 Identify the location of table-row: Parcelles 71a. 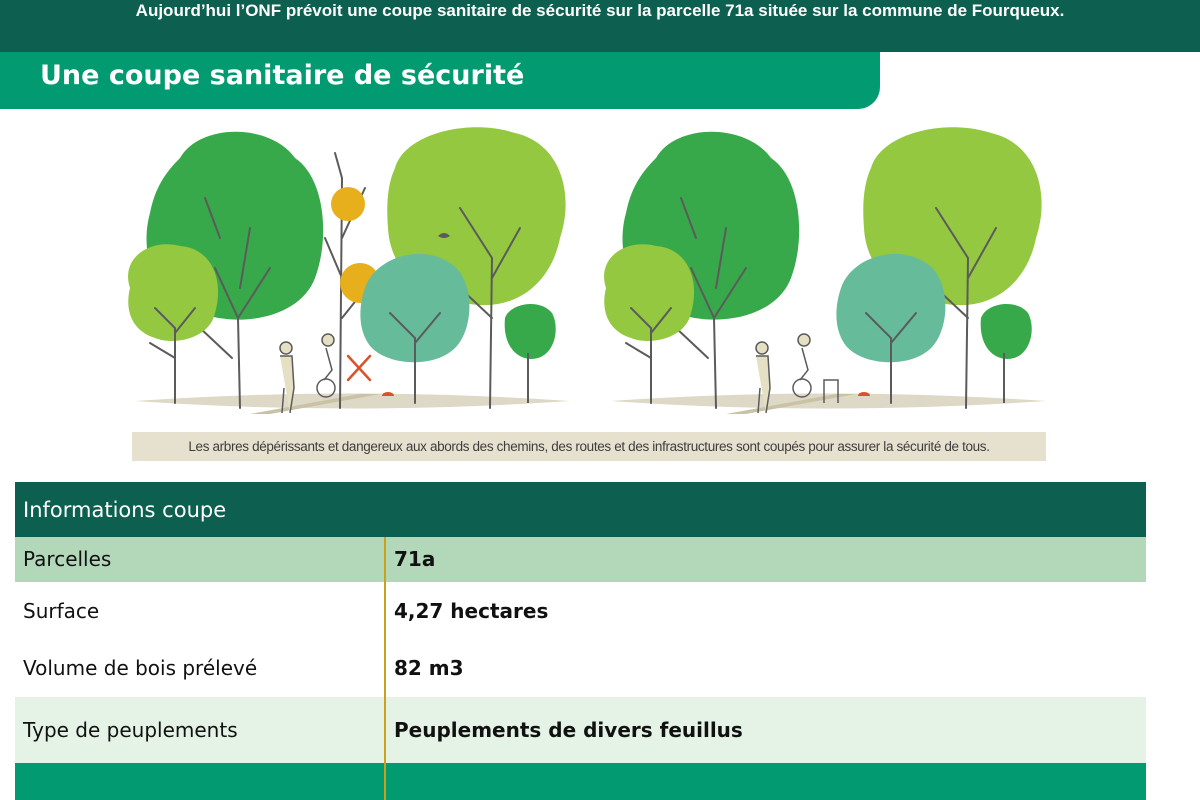
(580, 559).